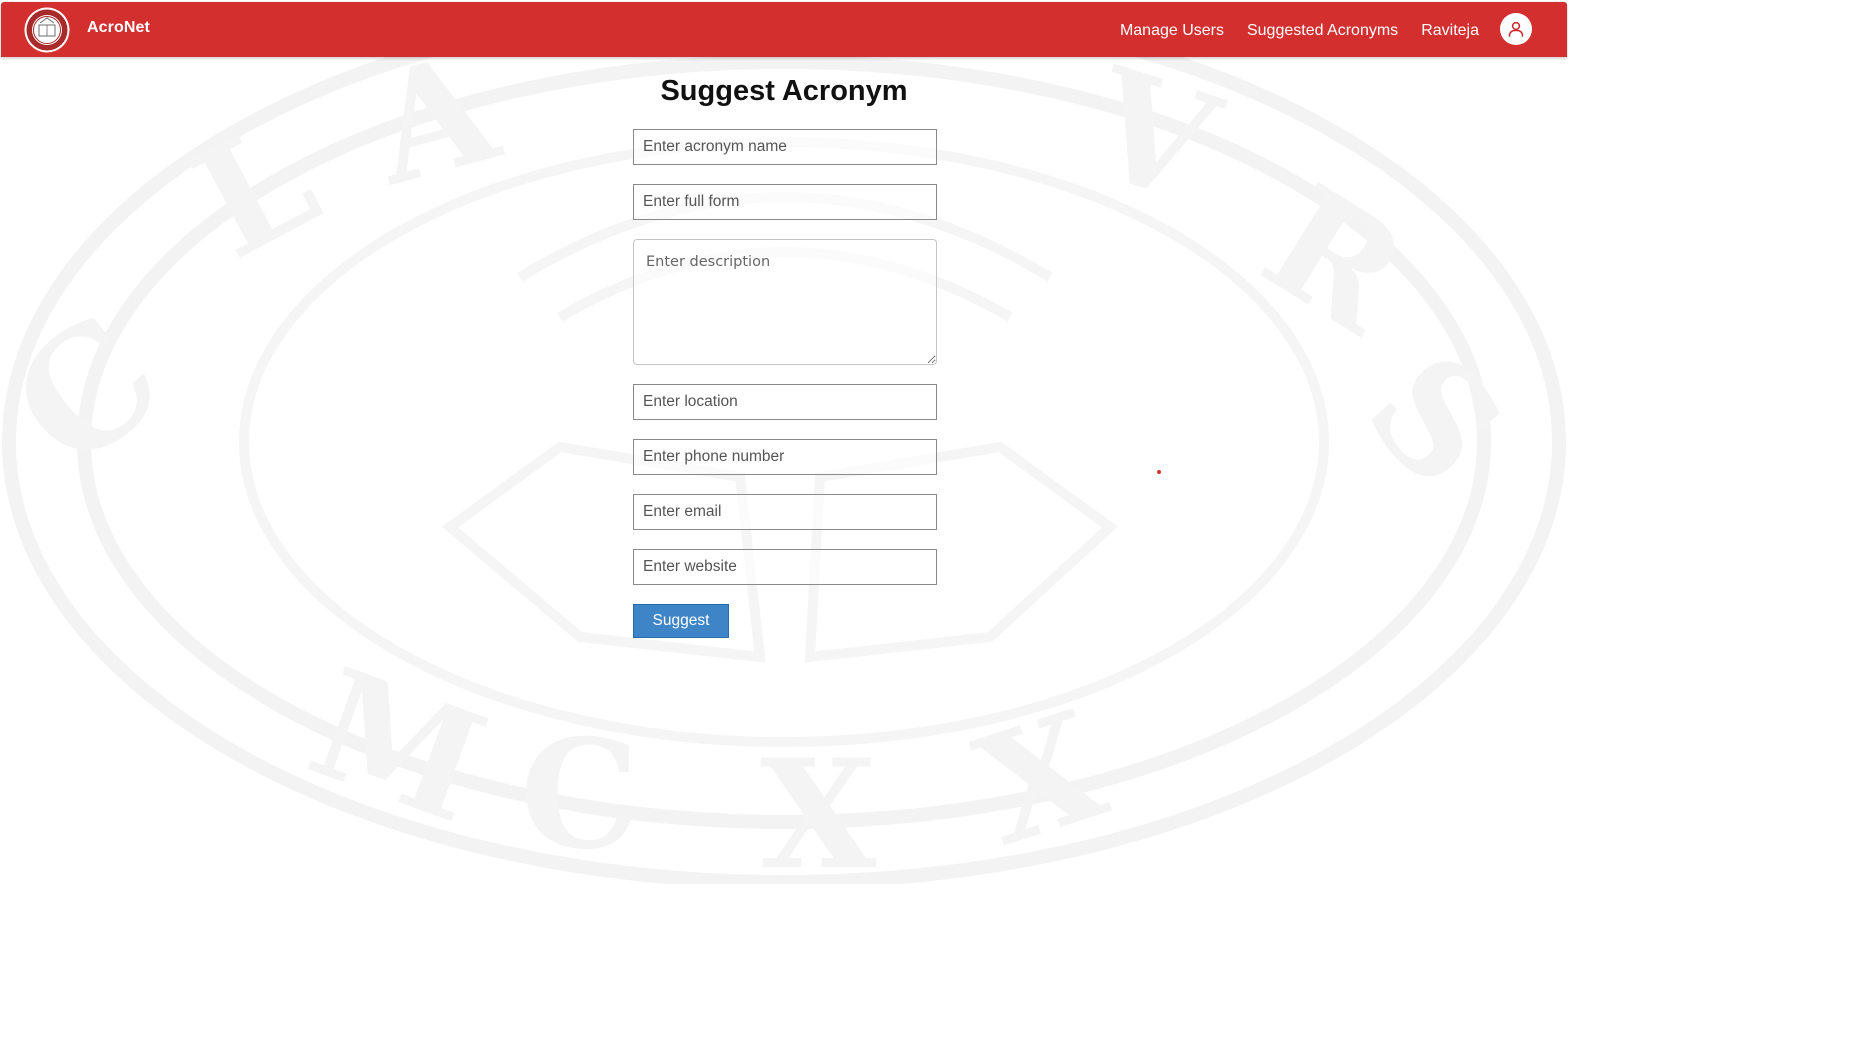  I want to click on brand-name: AcroNet, so click(118, 28).